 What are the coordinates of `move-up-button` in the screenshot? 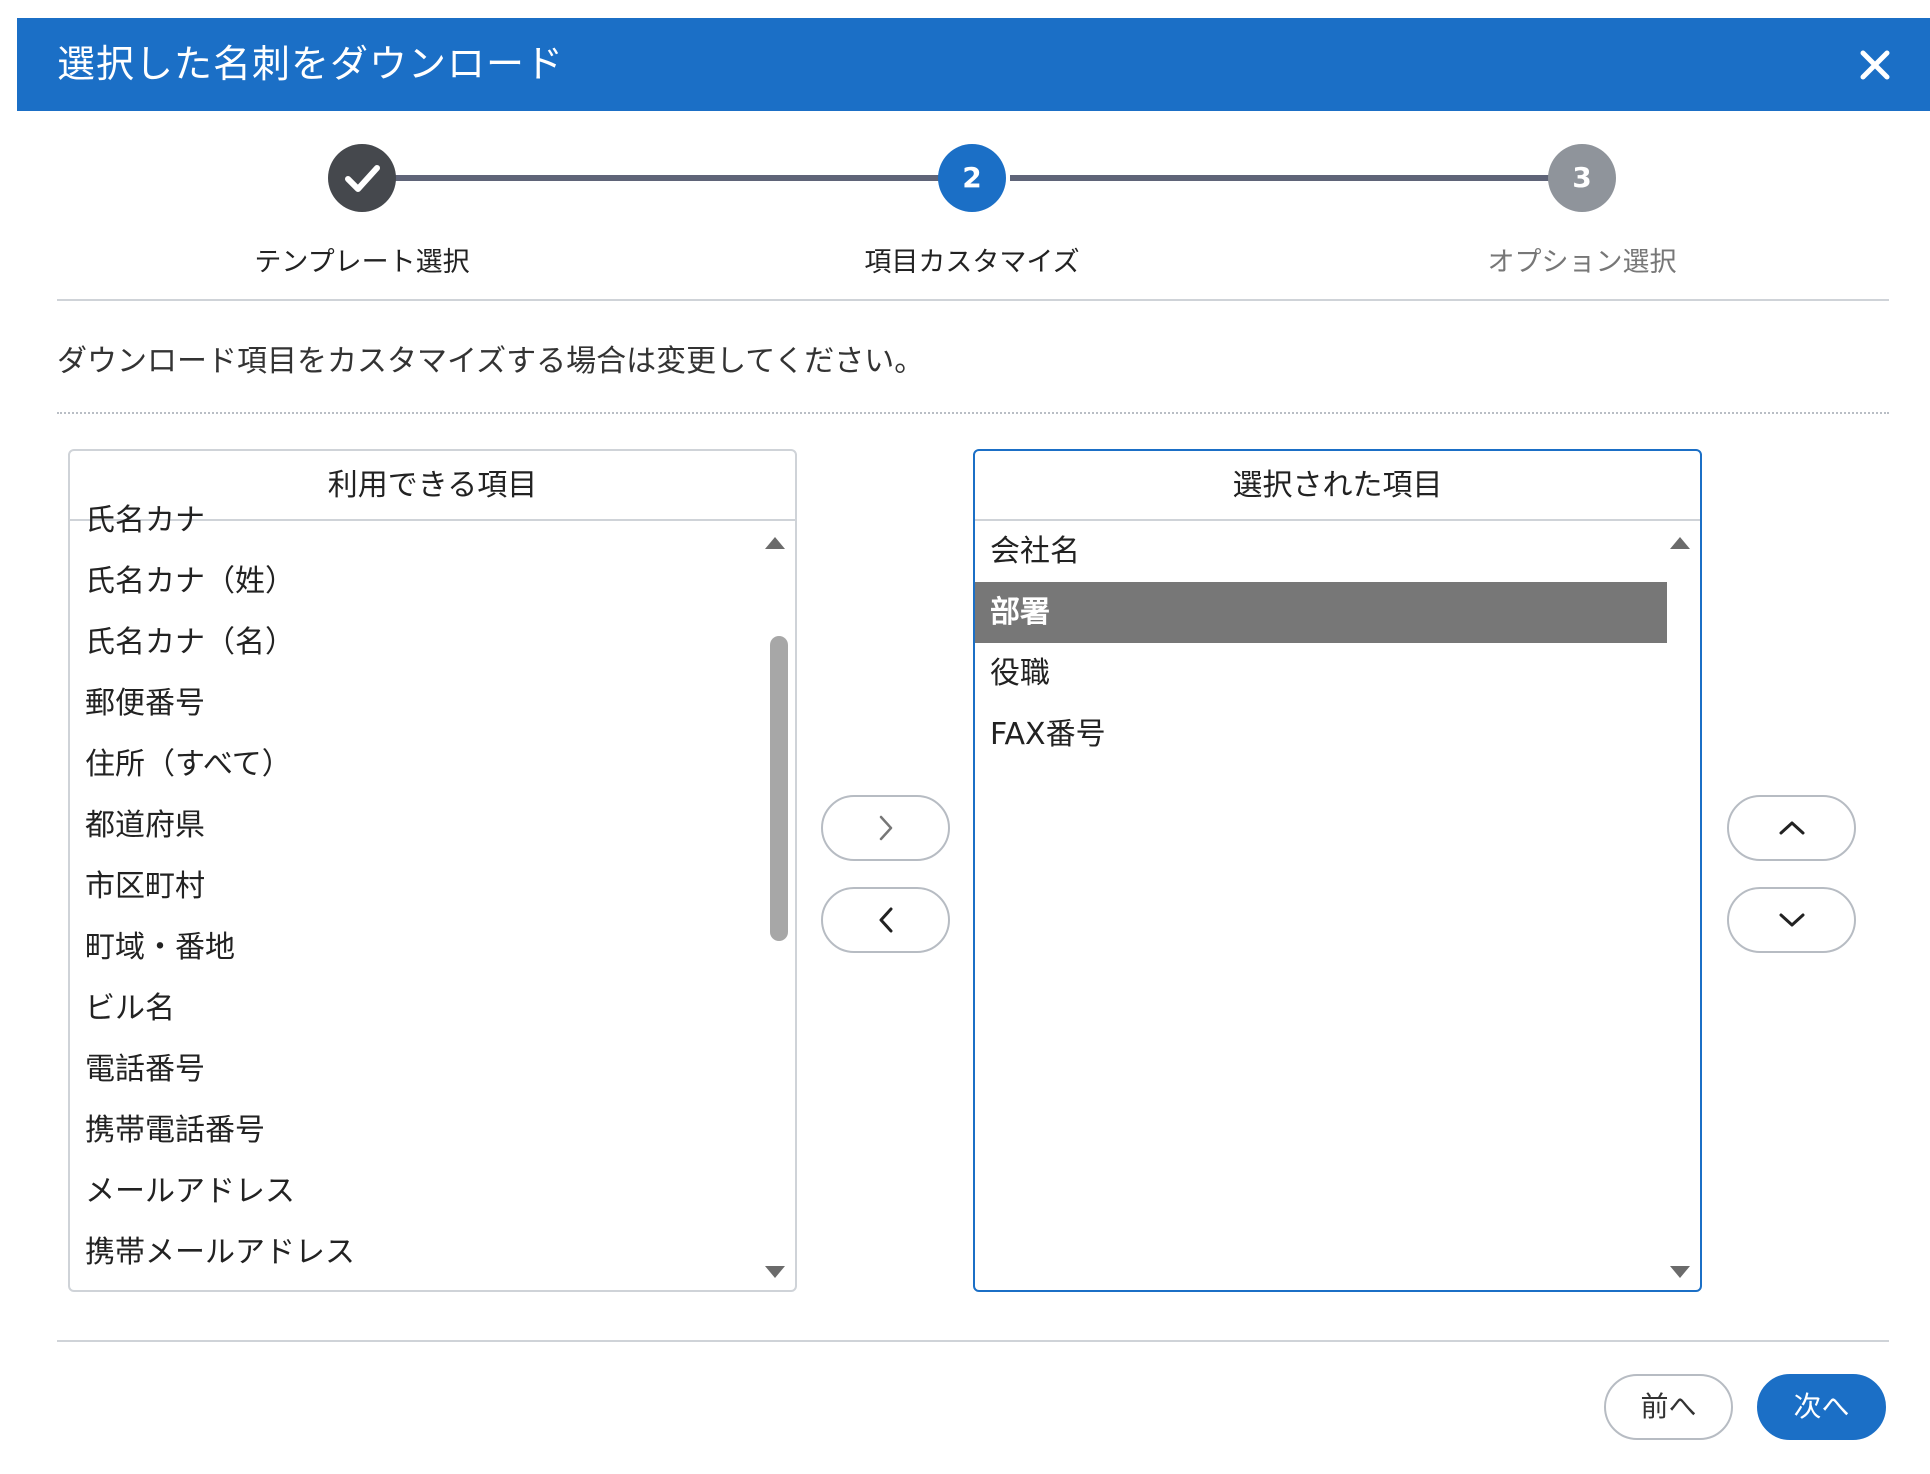 It's located at (1791, 828).